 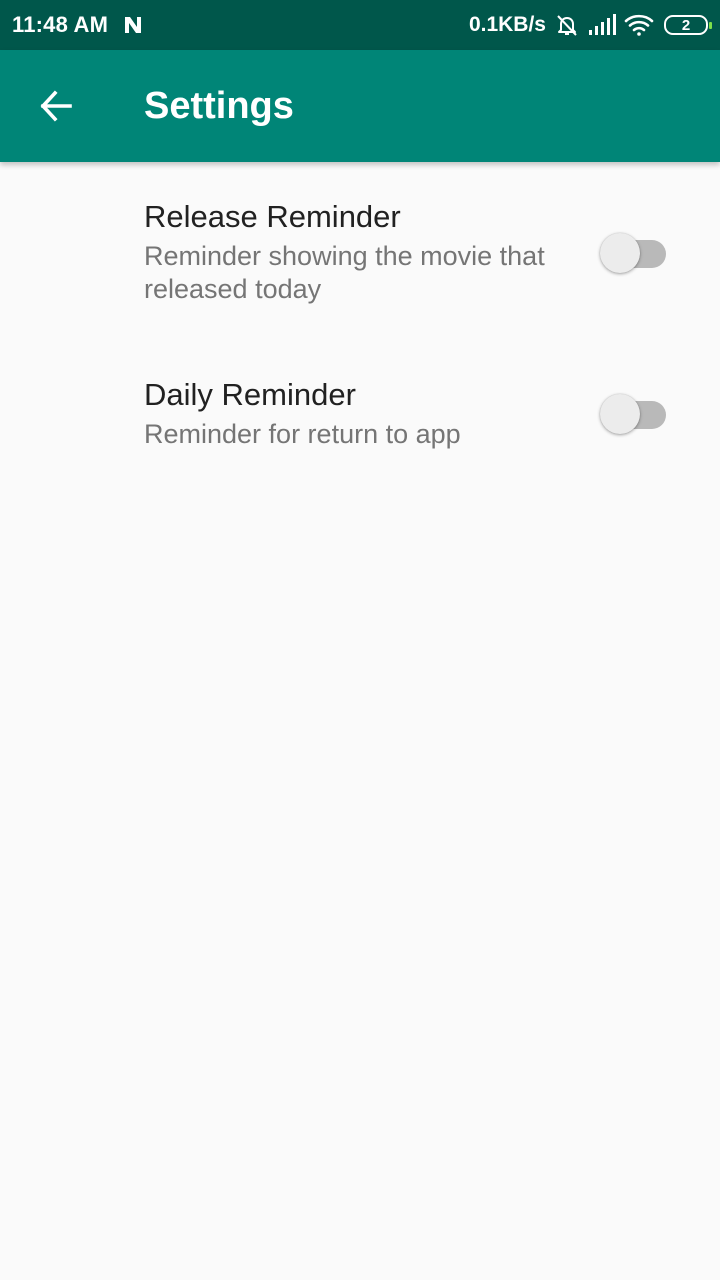 I want to click on app-bar: Settings, so click(x=360, y=106).